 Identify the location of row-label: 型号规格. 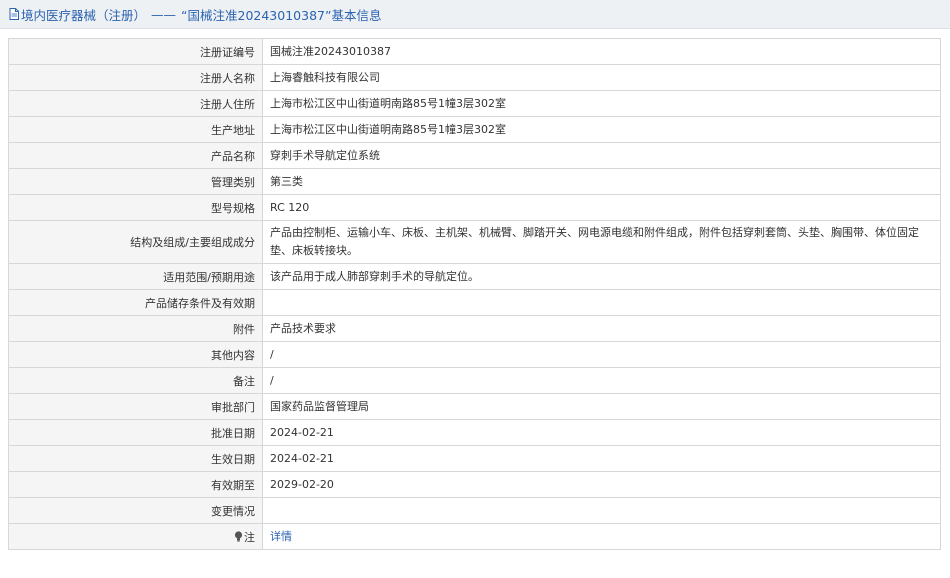
(135, 207).